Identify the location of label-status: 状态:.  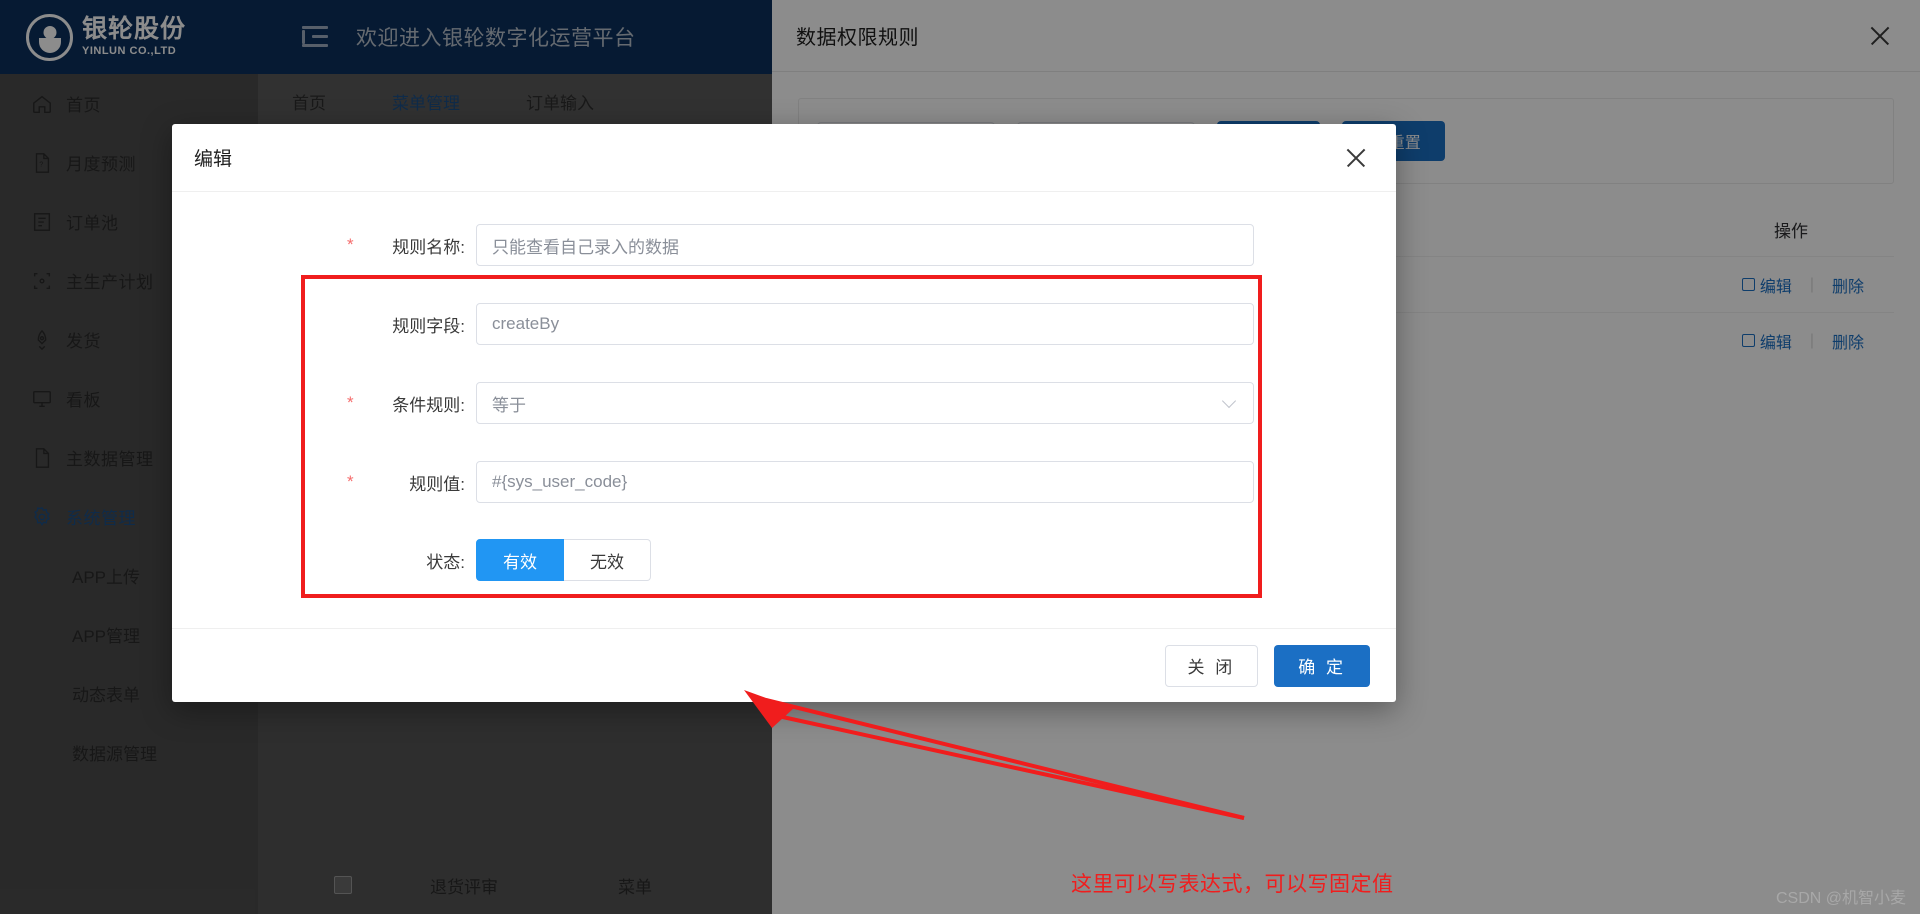
(445, 562).